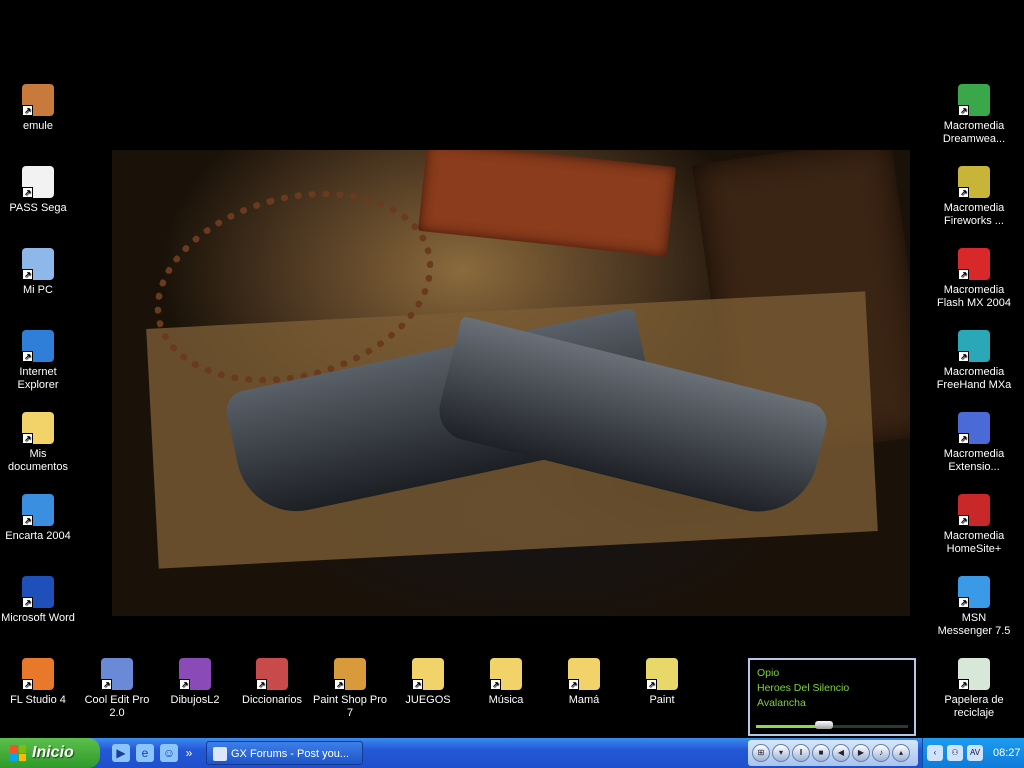 Image resolution: width=1024 pixels, height=768 pixels. What do you see at coordinates (189, 753) in the screenshot?
I see `quick-launch-expand: »` at bounding box center [189, 753].